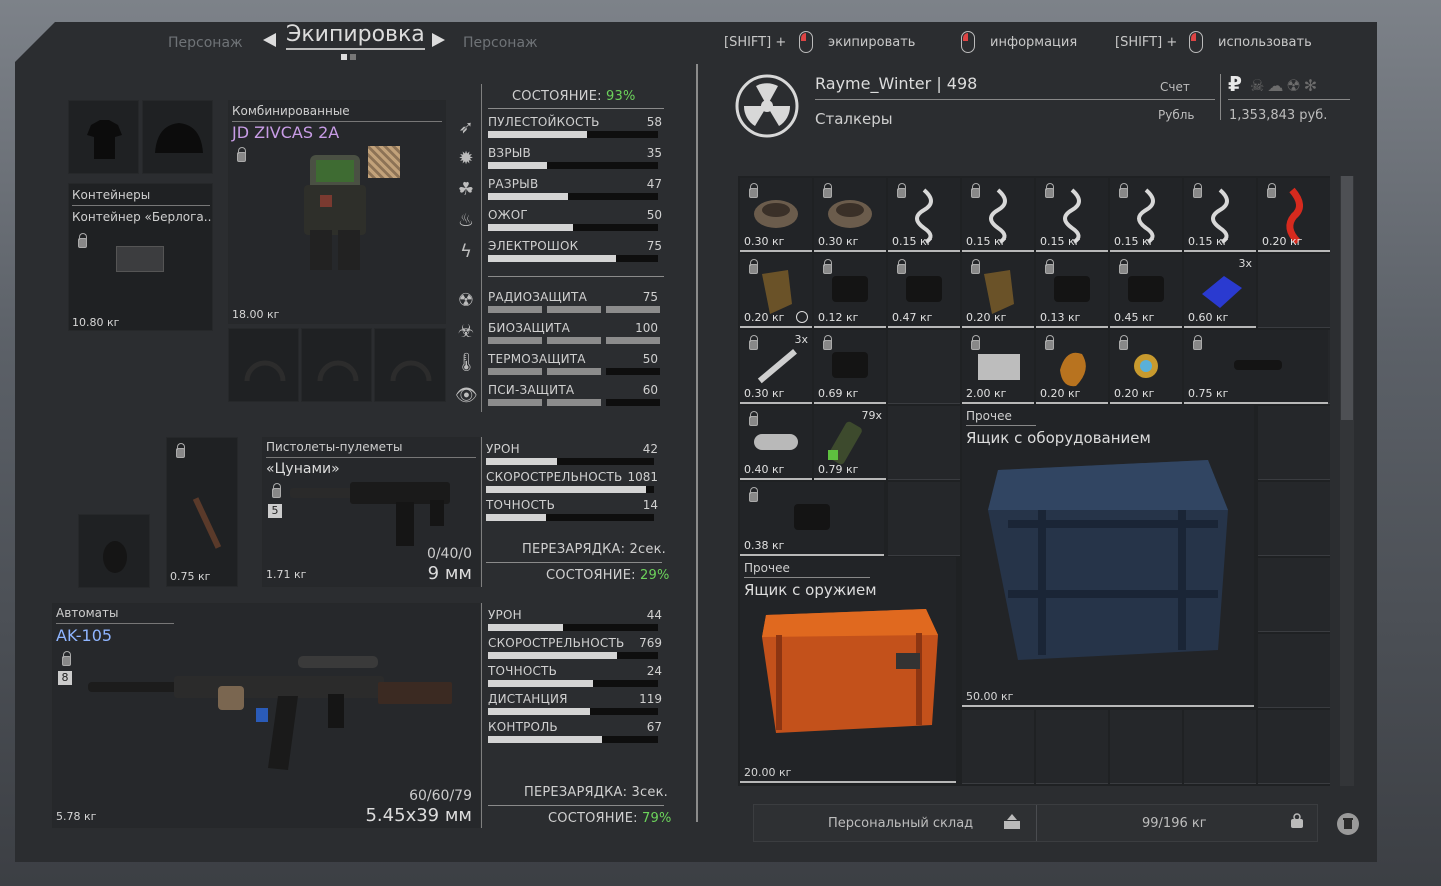 This screenshot has height=886, width=1441. What do you see at coordinates (998, 367) in the screenshot?
I see `inventory-item: 2.00 кг` at bounding box center [998, 367].